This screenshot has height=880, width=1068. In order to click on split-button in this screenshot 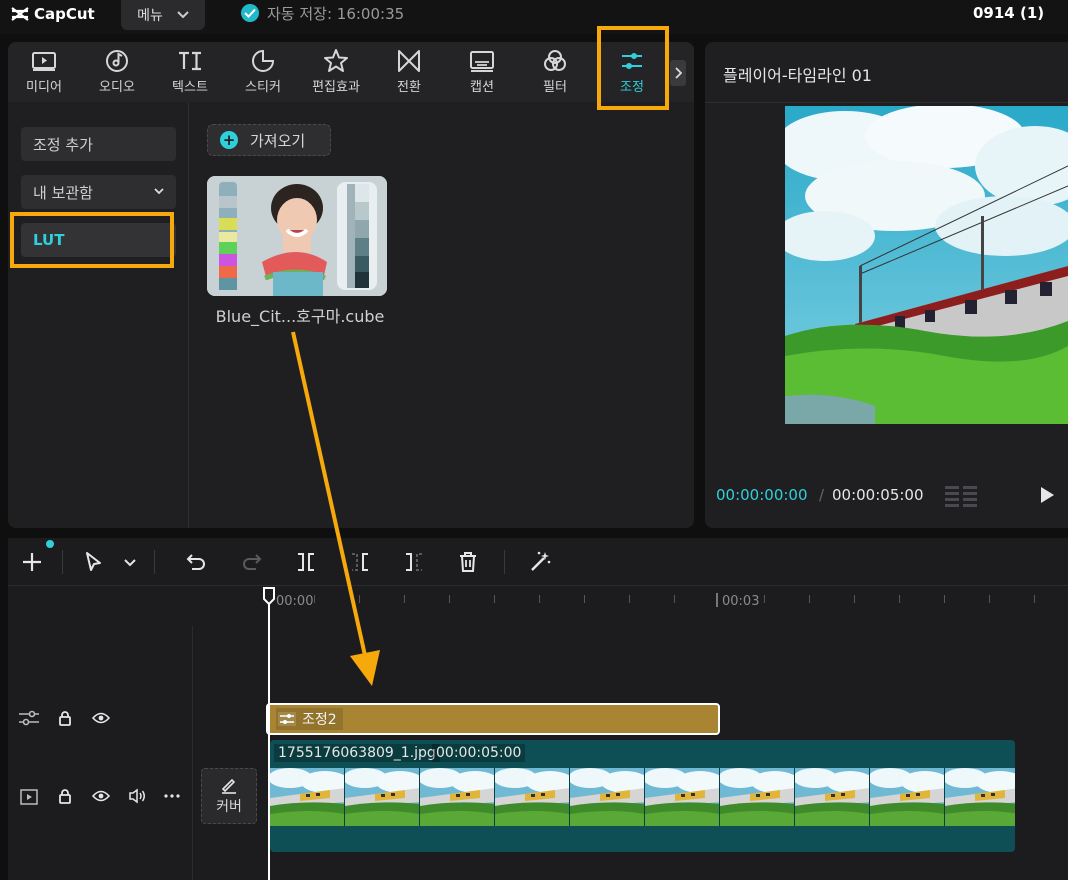, I will do `click(306, 562)`.